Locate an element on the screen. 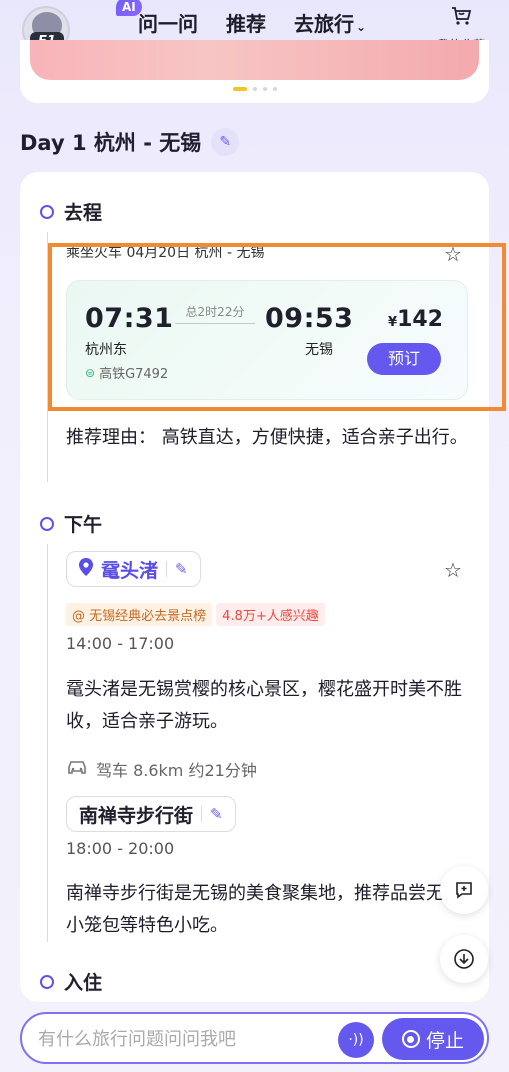  tab-recommend: 推荐 is located at coordinates (246, 24).